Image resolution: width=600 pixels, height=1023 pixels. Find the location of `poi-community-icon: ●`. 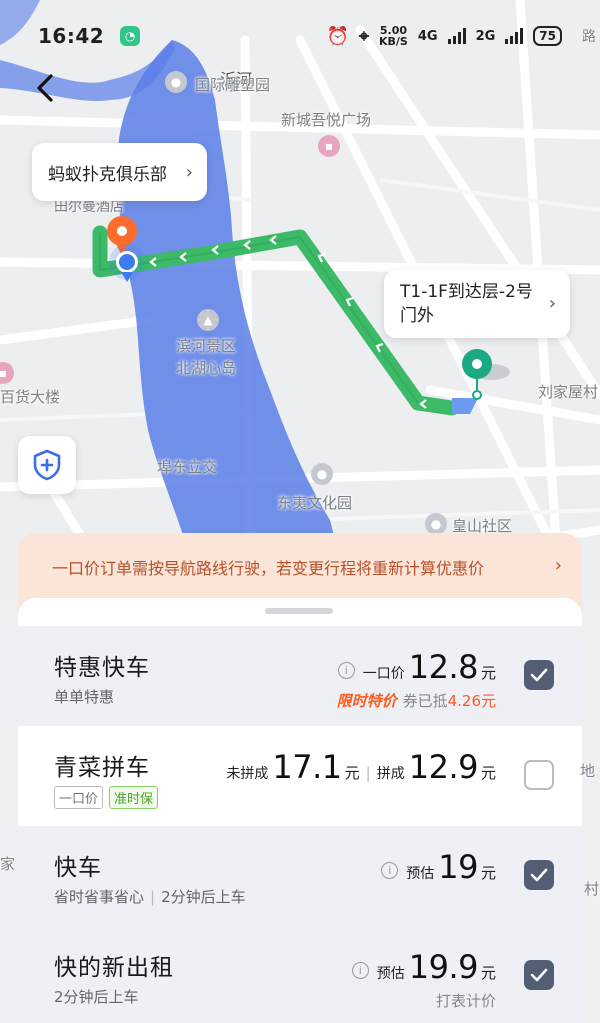

poi-community-icon: ● is located at coordinates (436, 524).